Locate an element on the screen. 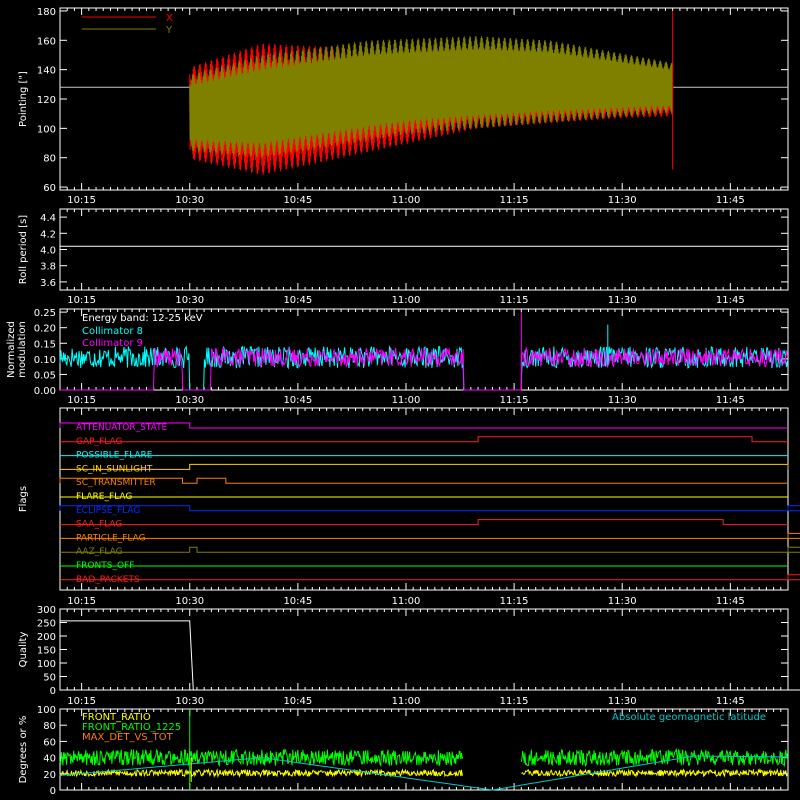 This screenshot has width=800, height=800. y-axis-label: Degrees or % is located at coordinates (23, 750).